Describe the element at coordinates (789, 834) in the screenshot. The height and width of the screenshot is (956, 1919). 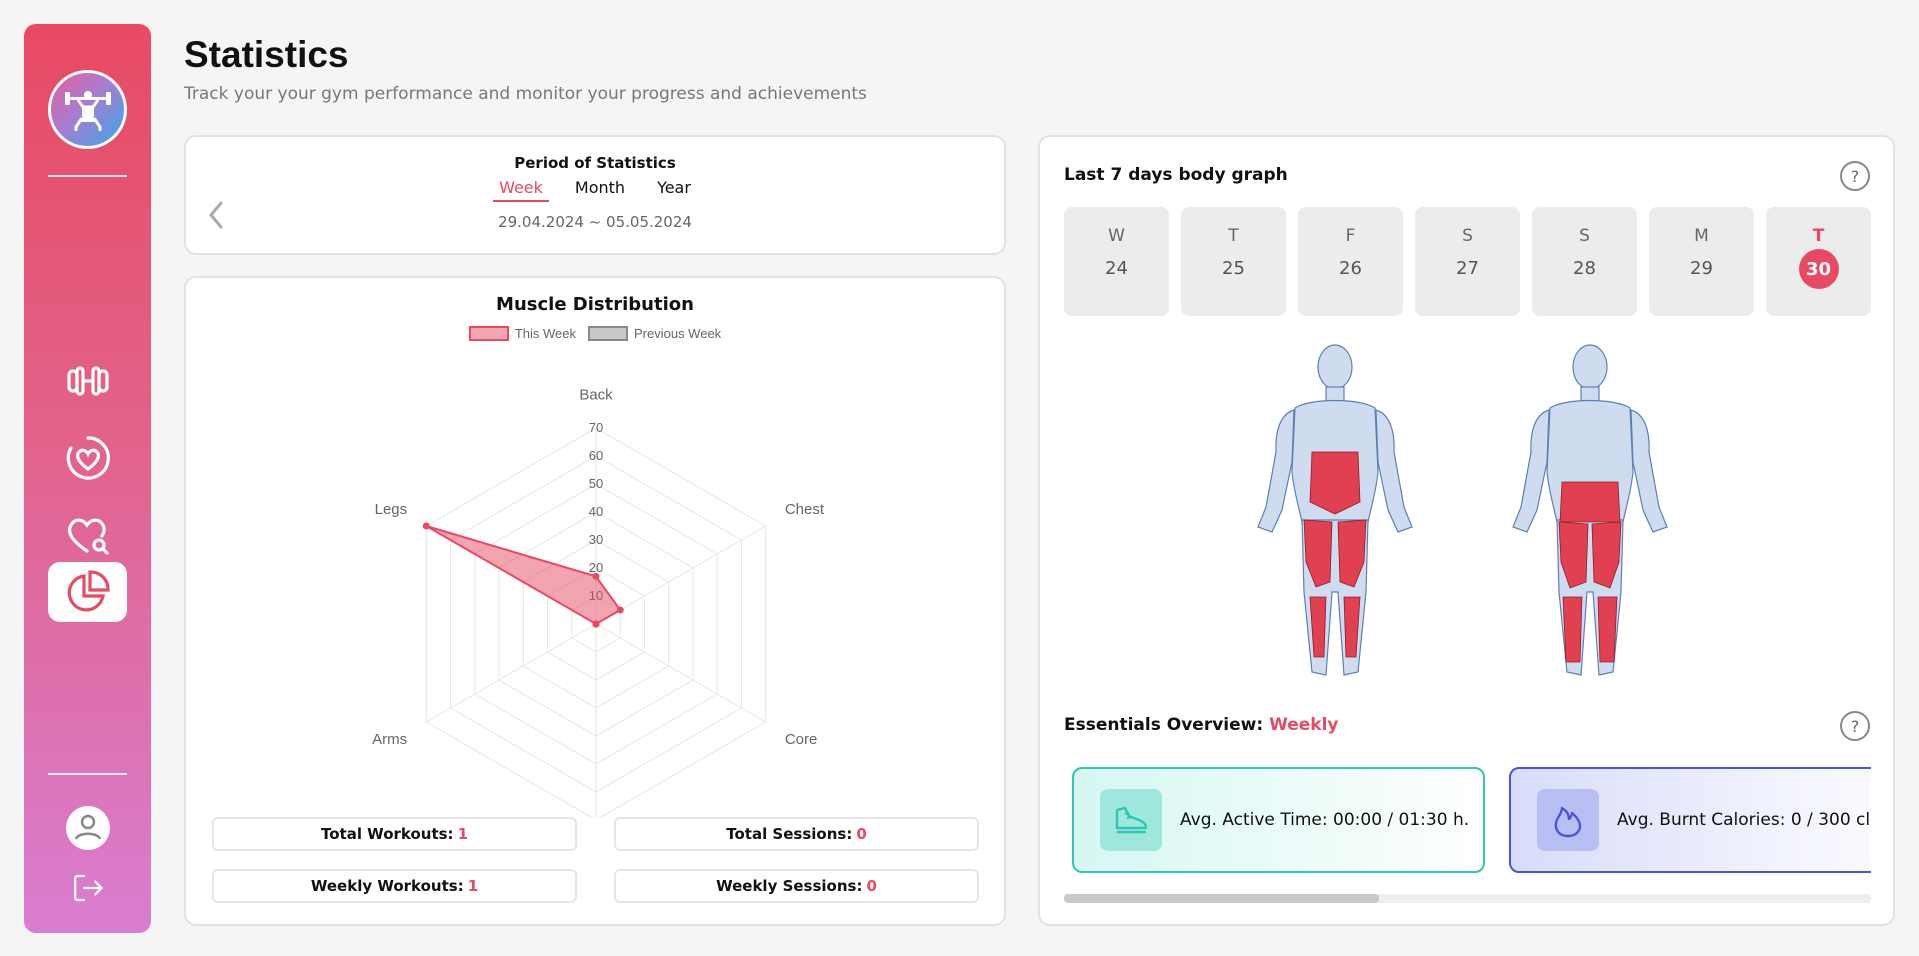
I see `stat-label: Total Sessions:` at that location.